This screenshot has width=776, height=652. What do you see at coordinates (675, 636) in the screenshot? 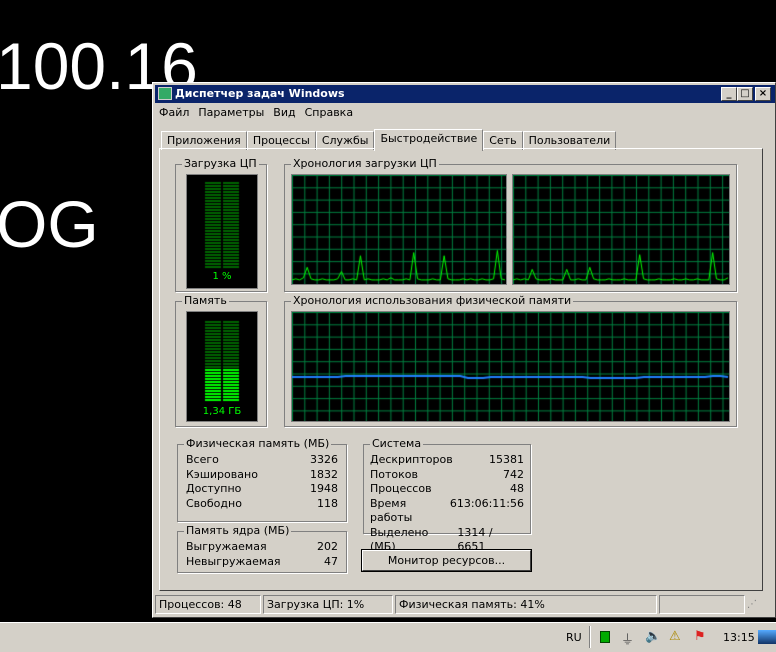
I see `network-warning-icon: ⚠` at bounding box center [675, 636].